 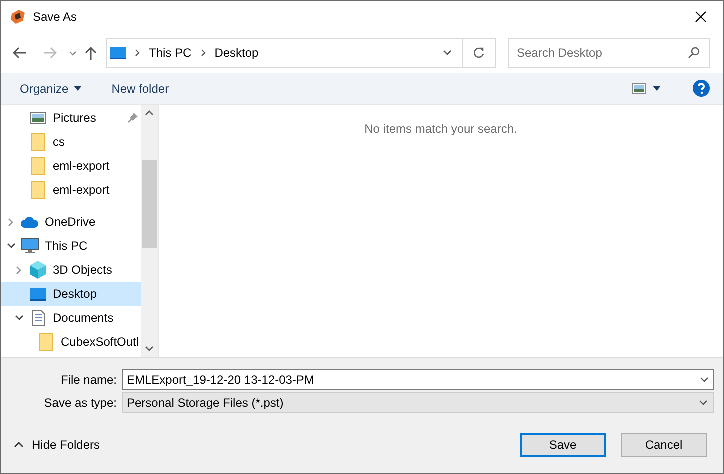 What do you see at coordinates (639, 88) in the screenshot?
I see `picture-view-icon` at bounding box center [639, 88].